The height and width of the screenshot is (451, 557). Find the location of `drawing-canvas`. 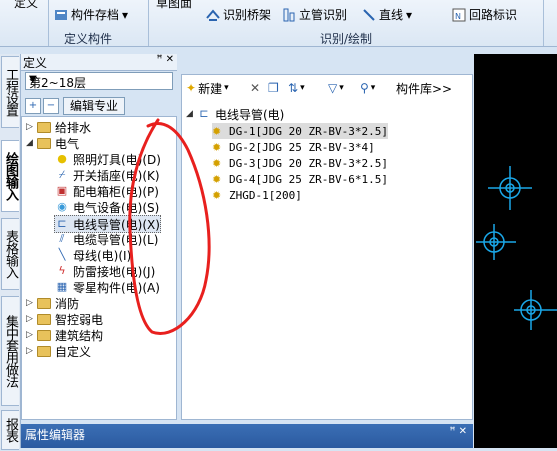

drawing-canvas is located at coordinates (515, 251).